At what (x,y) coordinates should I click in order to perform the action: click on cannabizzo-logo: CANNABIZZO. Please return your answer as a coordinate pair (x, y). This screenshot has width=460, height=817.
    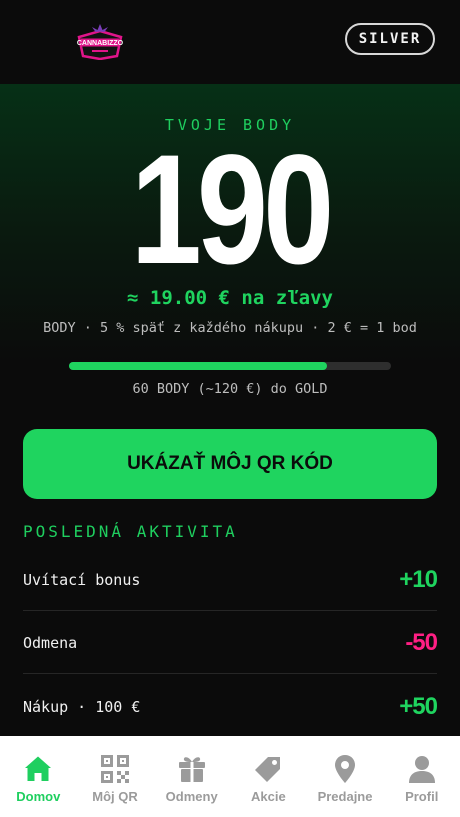
    Looking at the image, I should click on (100, 41).